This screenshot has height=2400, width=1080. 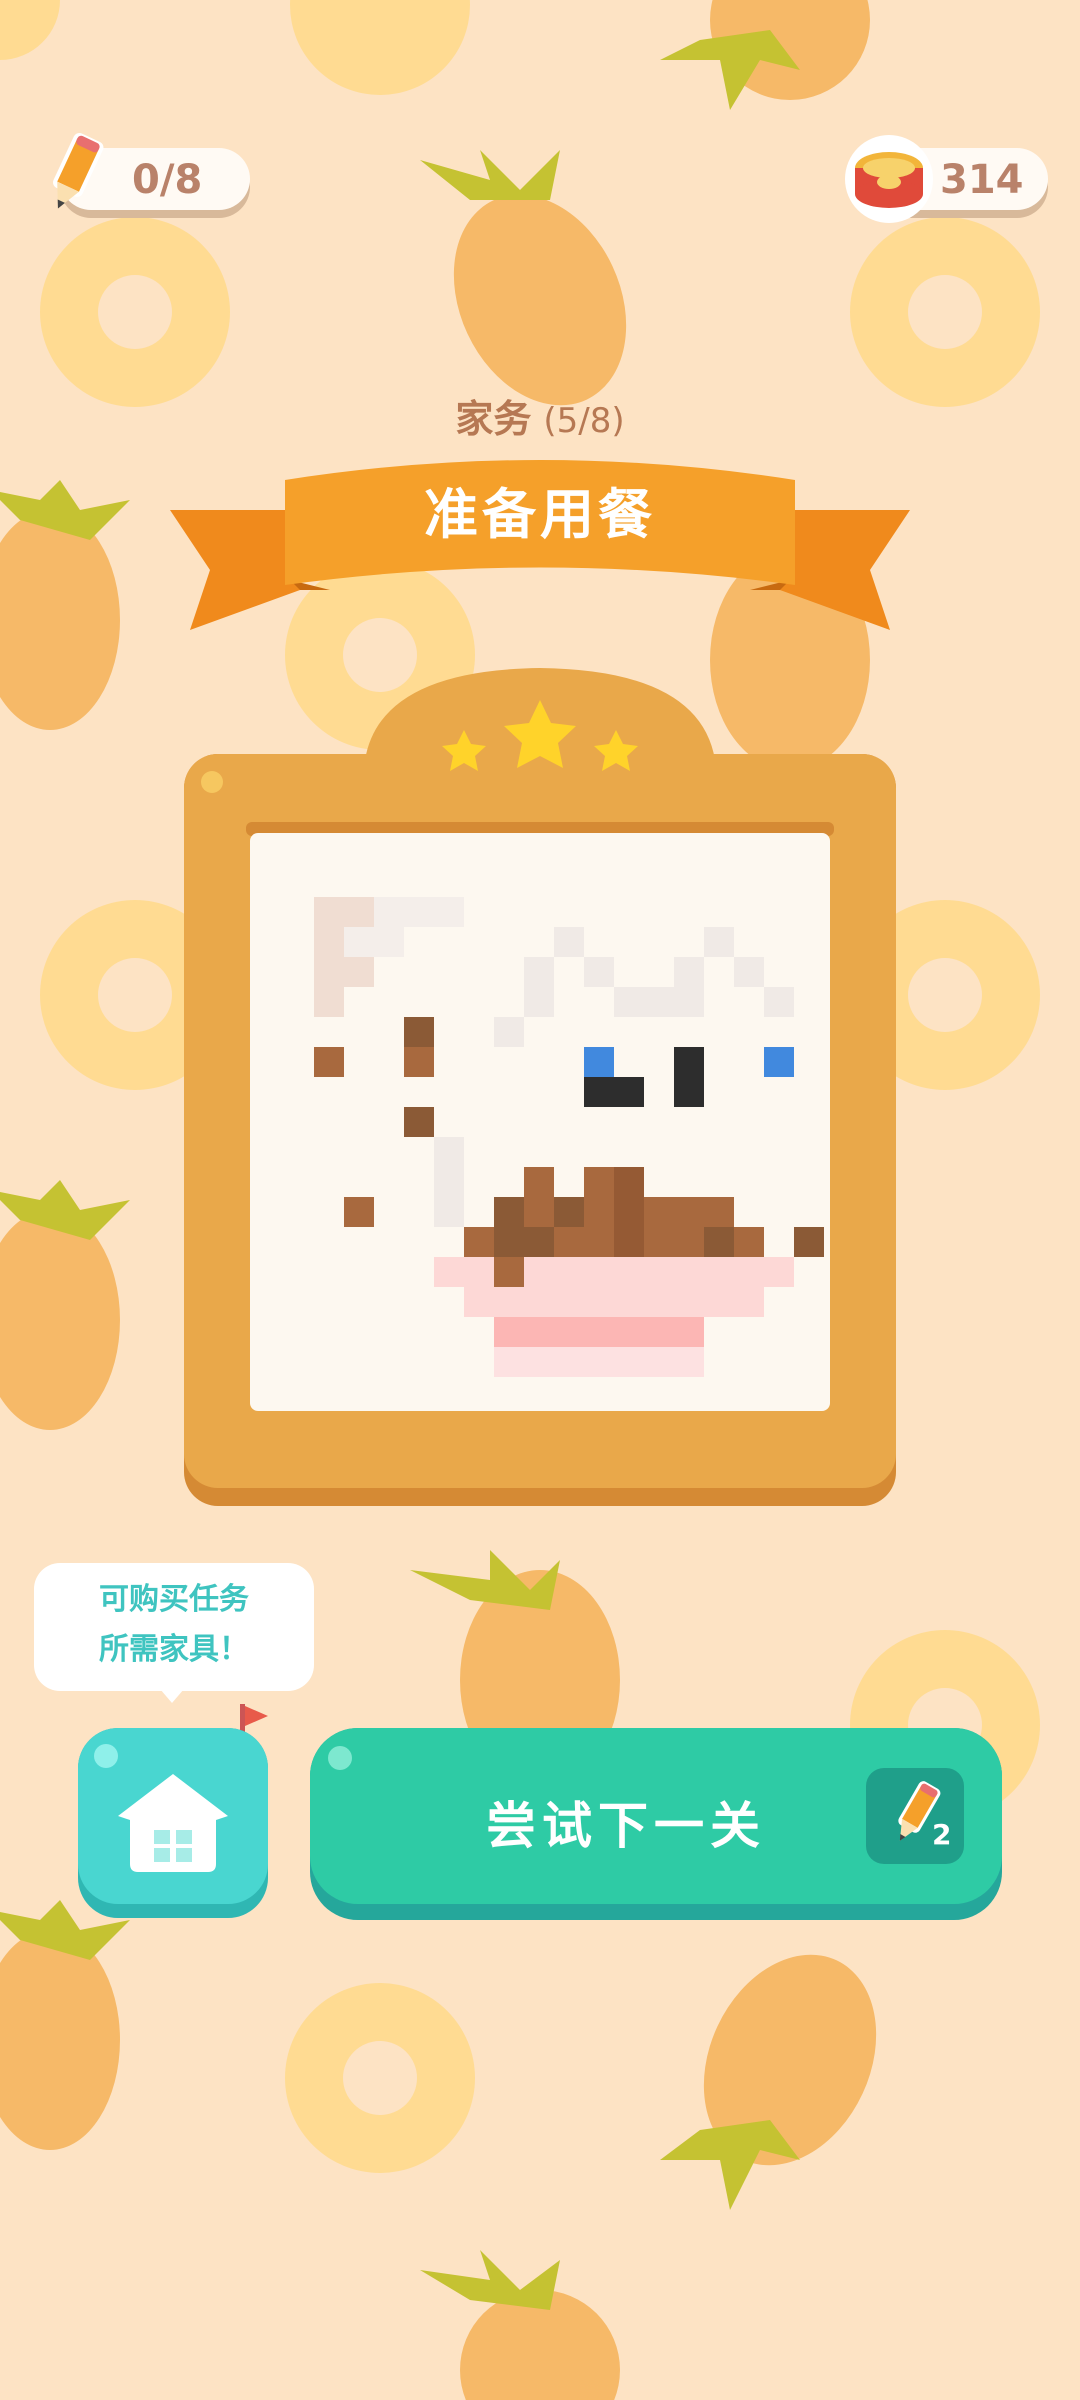 What do you see at coordinates (174, 1627) in the screenshot?
I see `hint-bubble: 可购买任务 所需家具！` at bounding box center [174, 1627].